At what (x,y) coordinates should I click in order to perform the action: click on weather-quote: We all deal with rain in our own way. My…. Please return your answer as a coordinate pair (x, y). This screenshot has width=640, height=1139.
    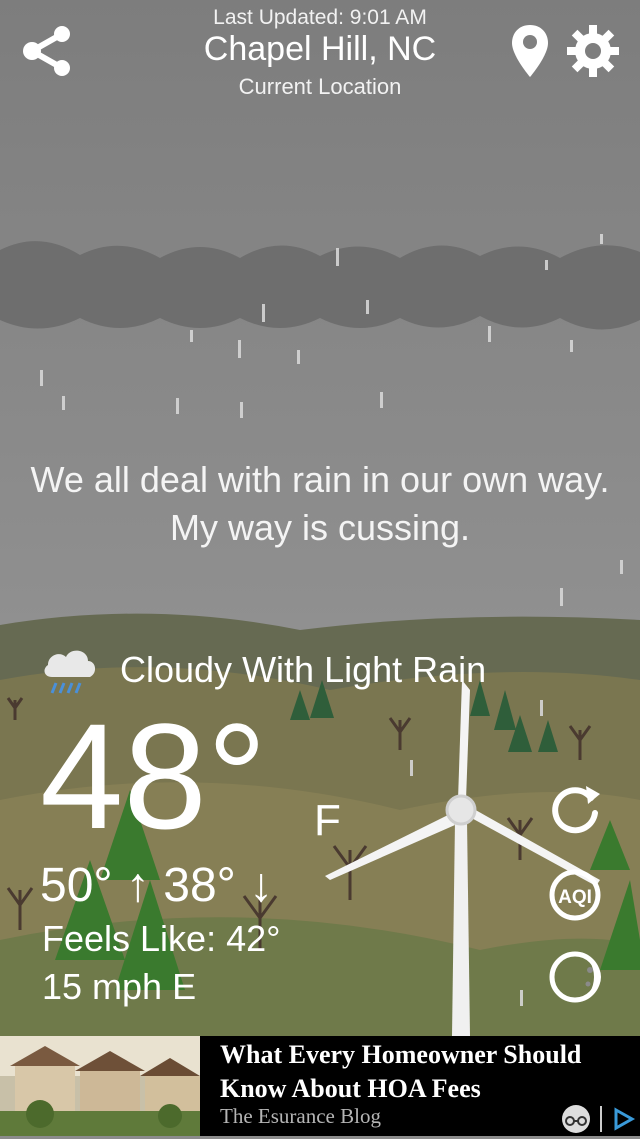
    Looking at the image, I should click on (320, 503).